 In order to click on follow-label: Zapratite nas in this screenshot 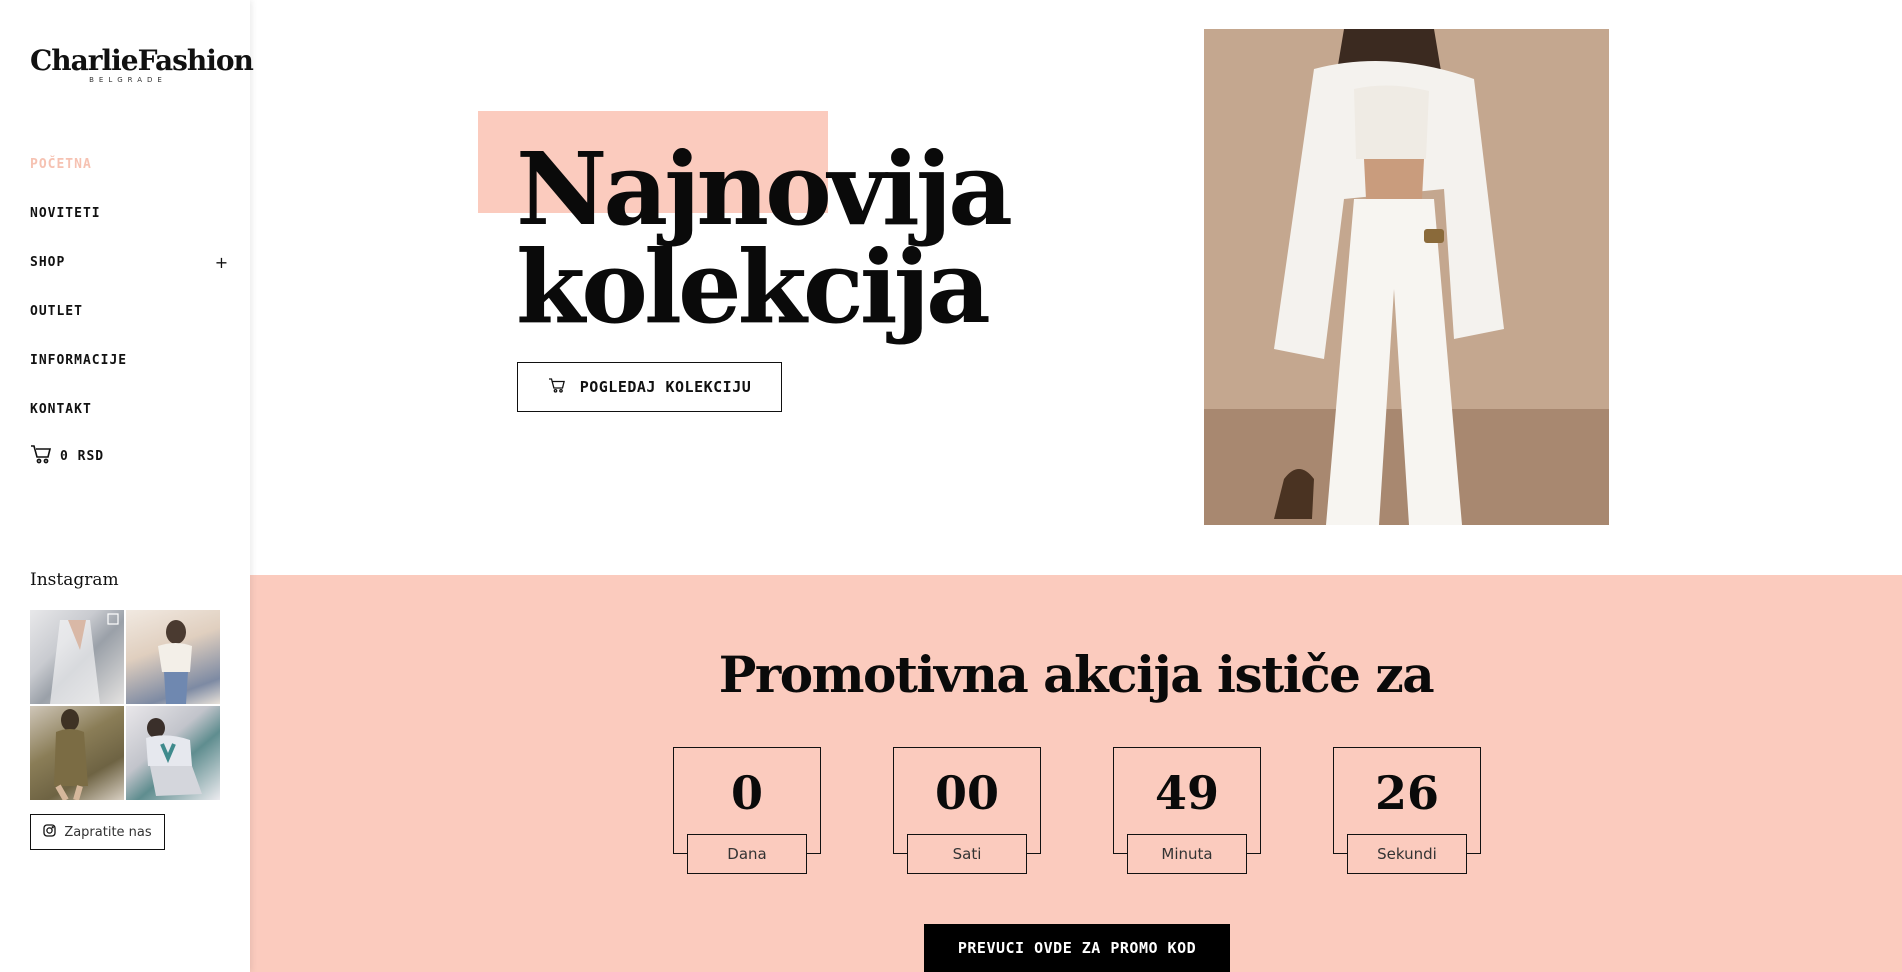, I will do `click(108, 832)`.